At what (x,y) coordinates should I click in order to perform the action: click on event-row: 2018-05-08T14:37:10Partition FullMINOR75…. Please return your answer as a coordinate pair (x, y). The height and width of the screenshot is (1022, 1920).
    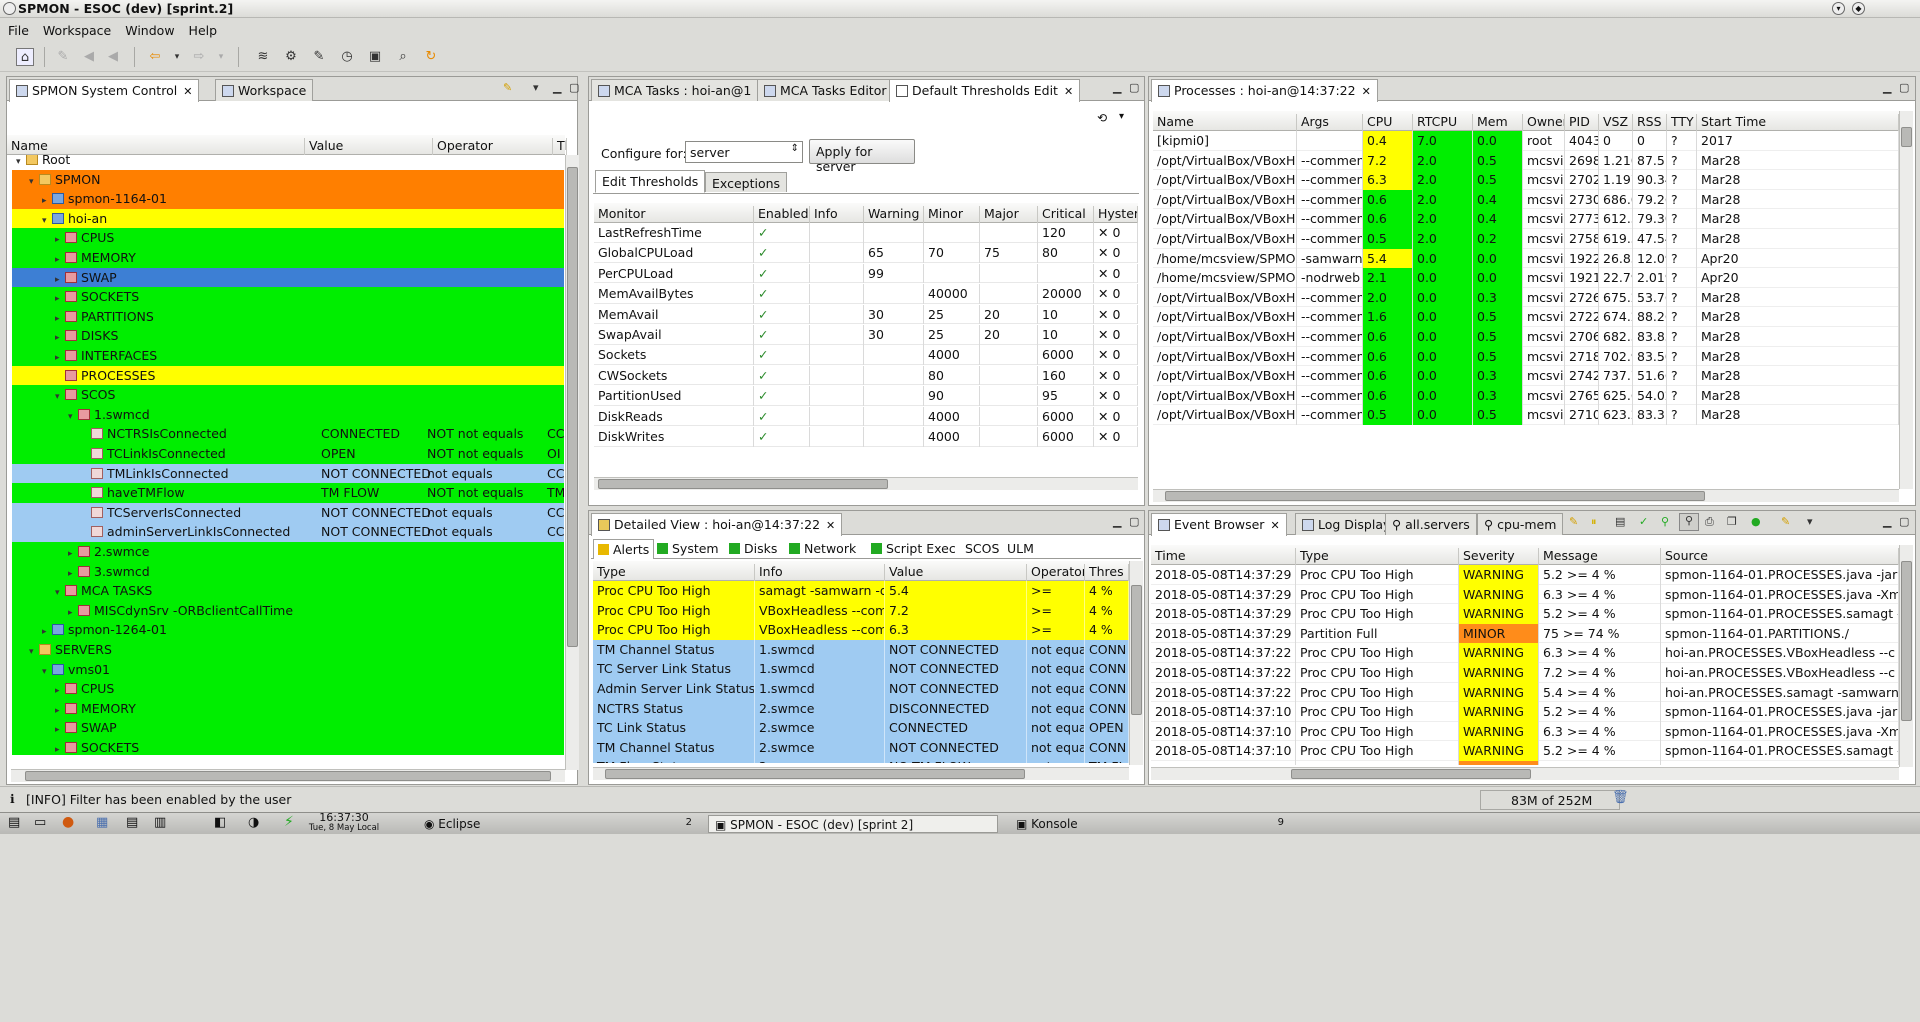
    Looking at the image, I should click on (1525, 763).